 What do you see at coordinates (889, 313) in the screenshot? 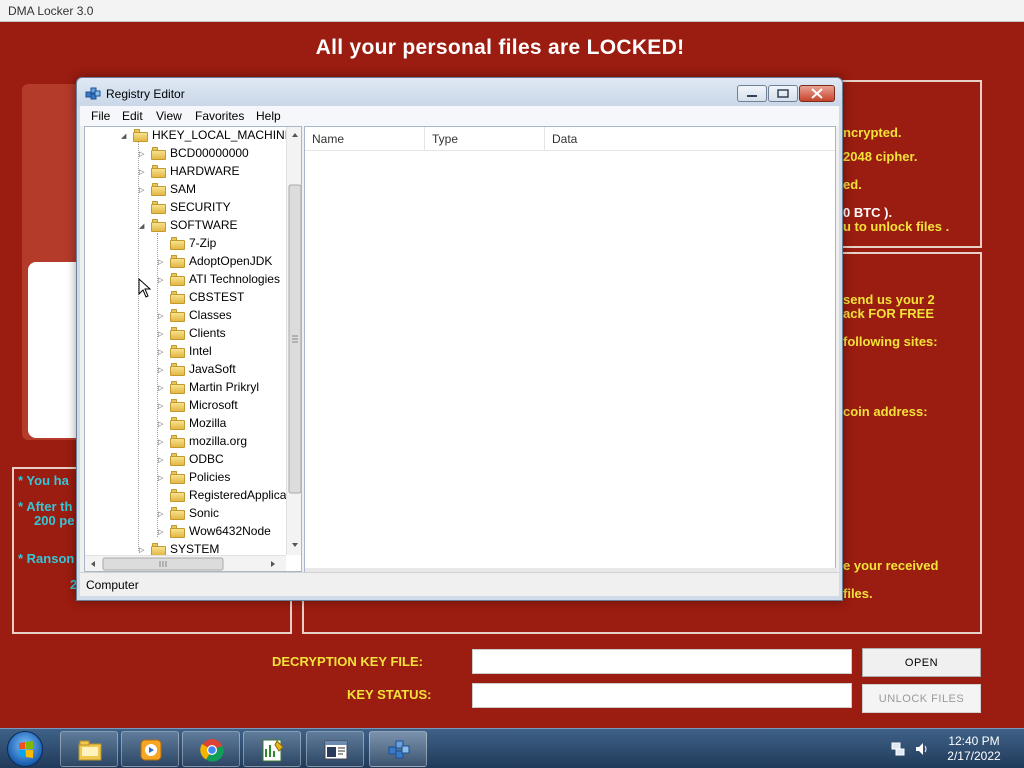
I see `info-line: ack FOR FREE` at bounding box center [889, 313].